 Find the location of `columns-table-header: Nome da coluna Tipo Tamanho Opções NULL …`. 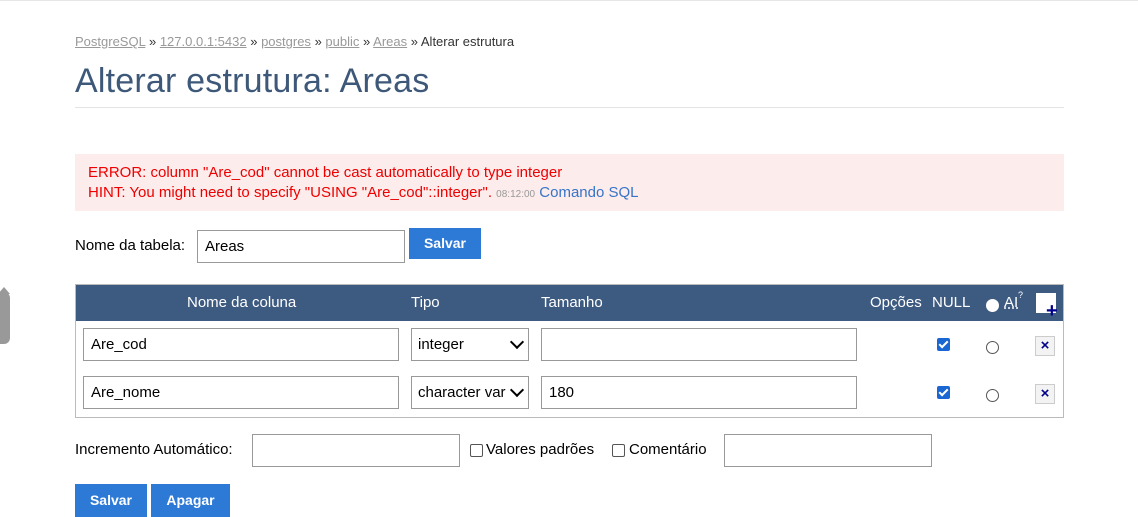

columns-table-header: Nome da coluna Tipo Tamanho Opções NULL … is located at coordinates (569, 303).